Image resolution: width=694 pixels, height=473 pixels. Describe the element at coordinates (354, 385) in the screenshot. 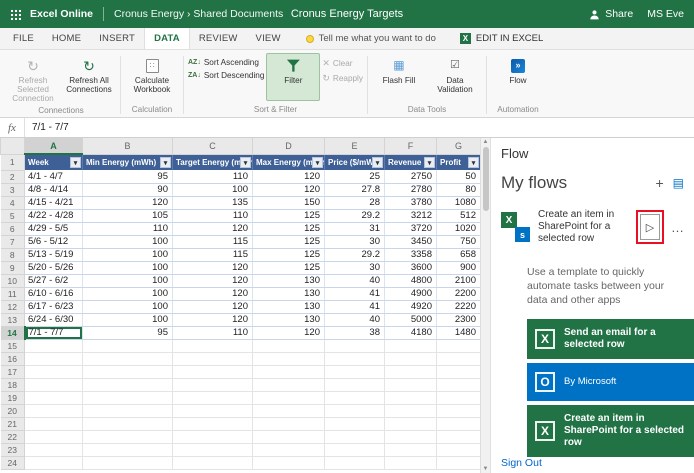

I see `cell-E18` at that location.